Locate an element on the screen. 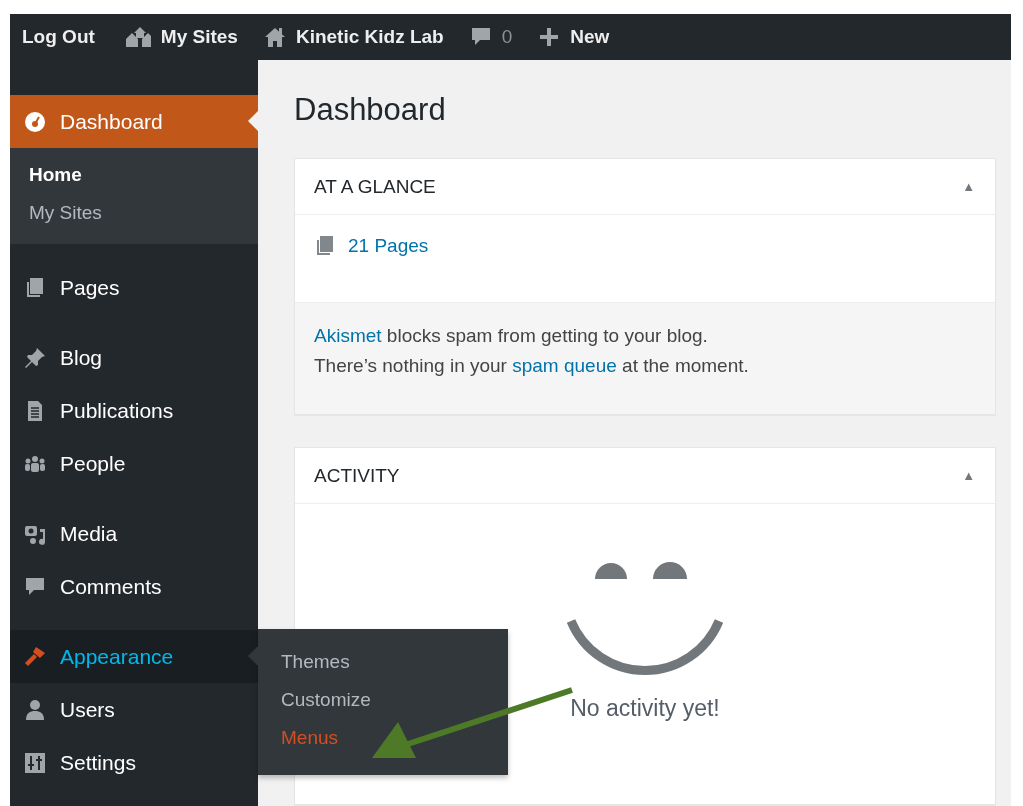  plus-icon is located at coordinates (549, 37).